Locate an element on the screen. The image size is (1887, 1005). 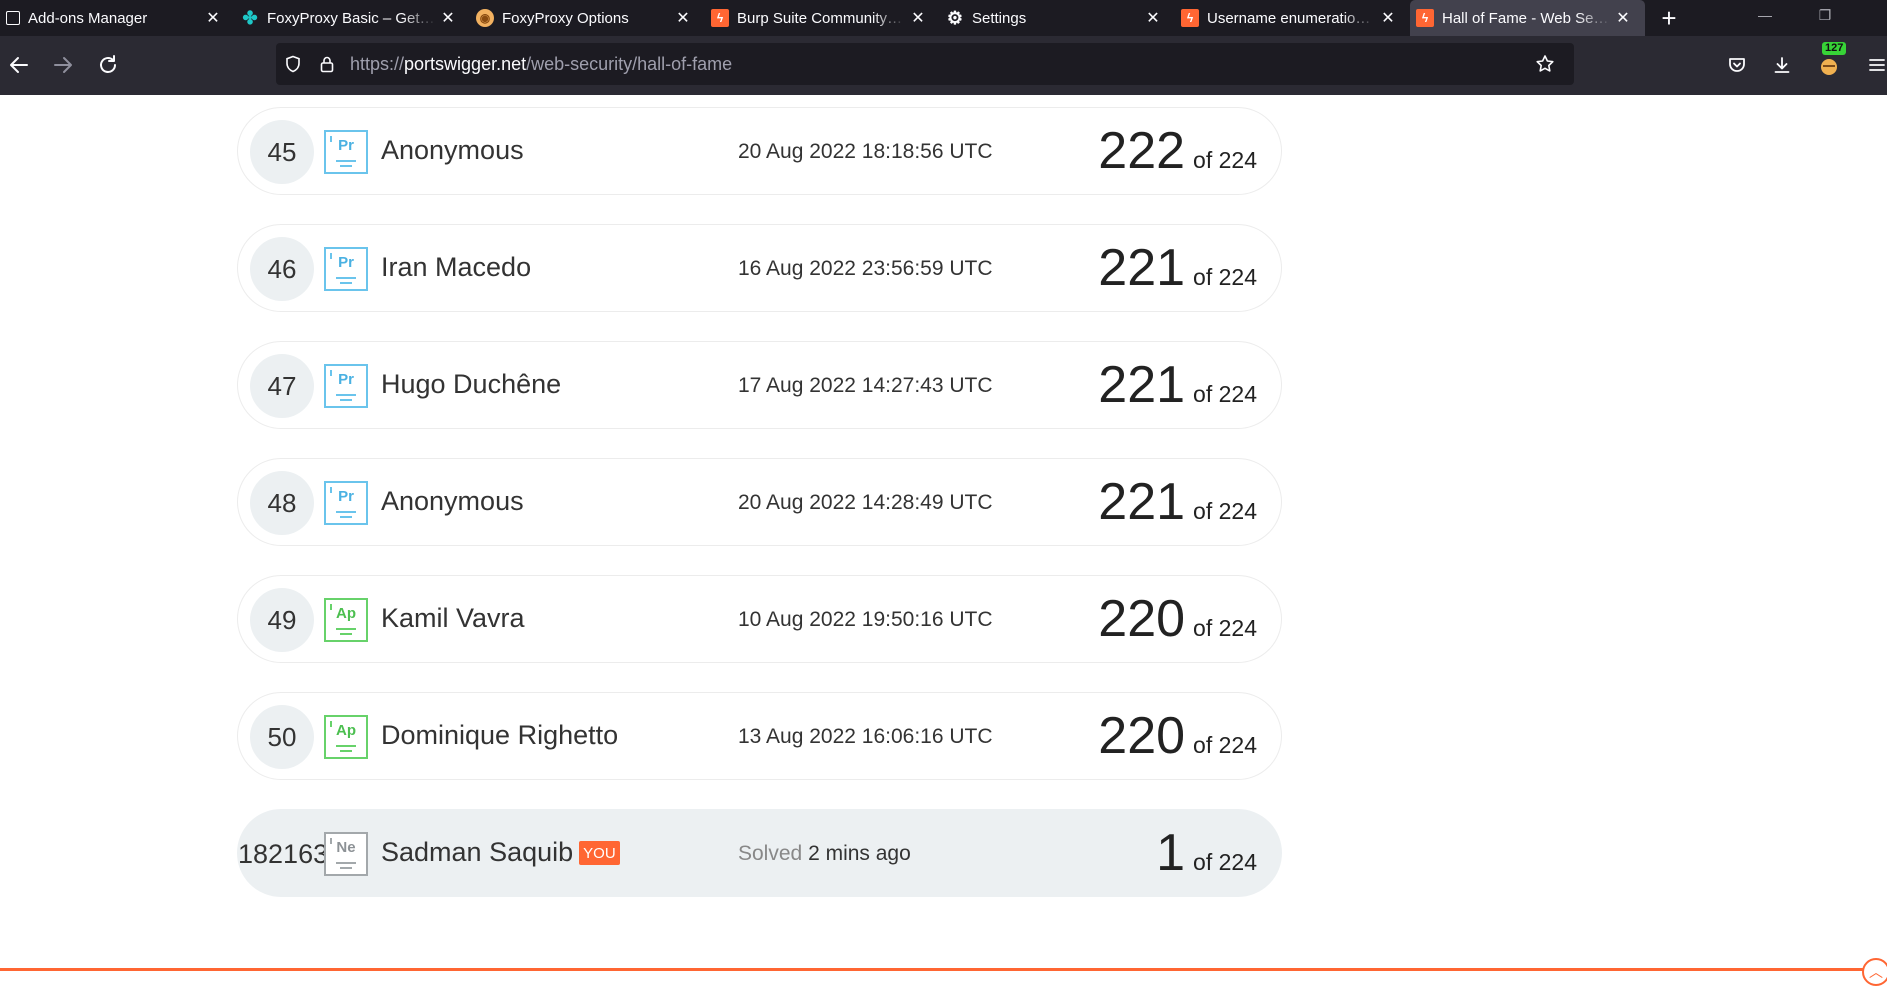
rank-number: 48 is located at coordinates (282, 503).